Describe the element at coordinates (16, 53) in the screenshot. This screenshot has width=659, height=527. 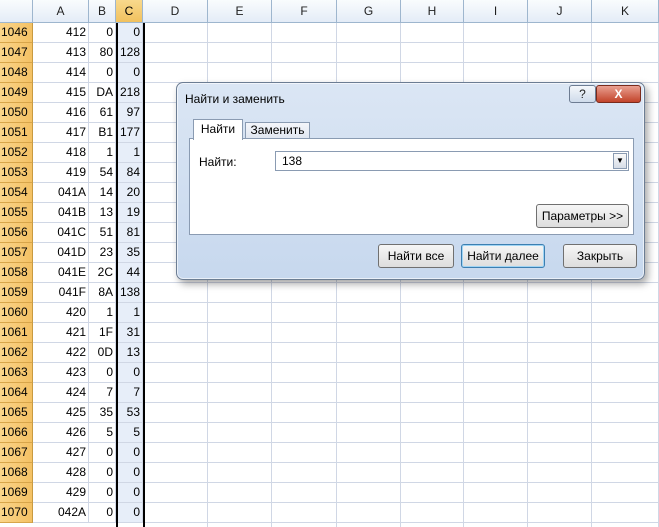
I see `row-header: 1047` at that location.